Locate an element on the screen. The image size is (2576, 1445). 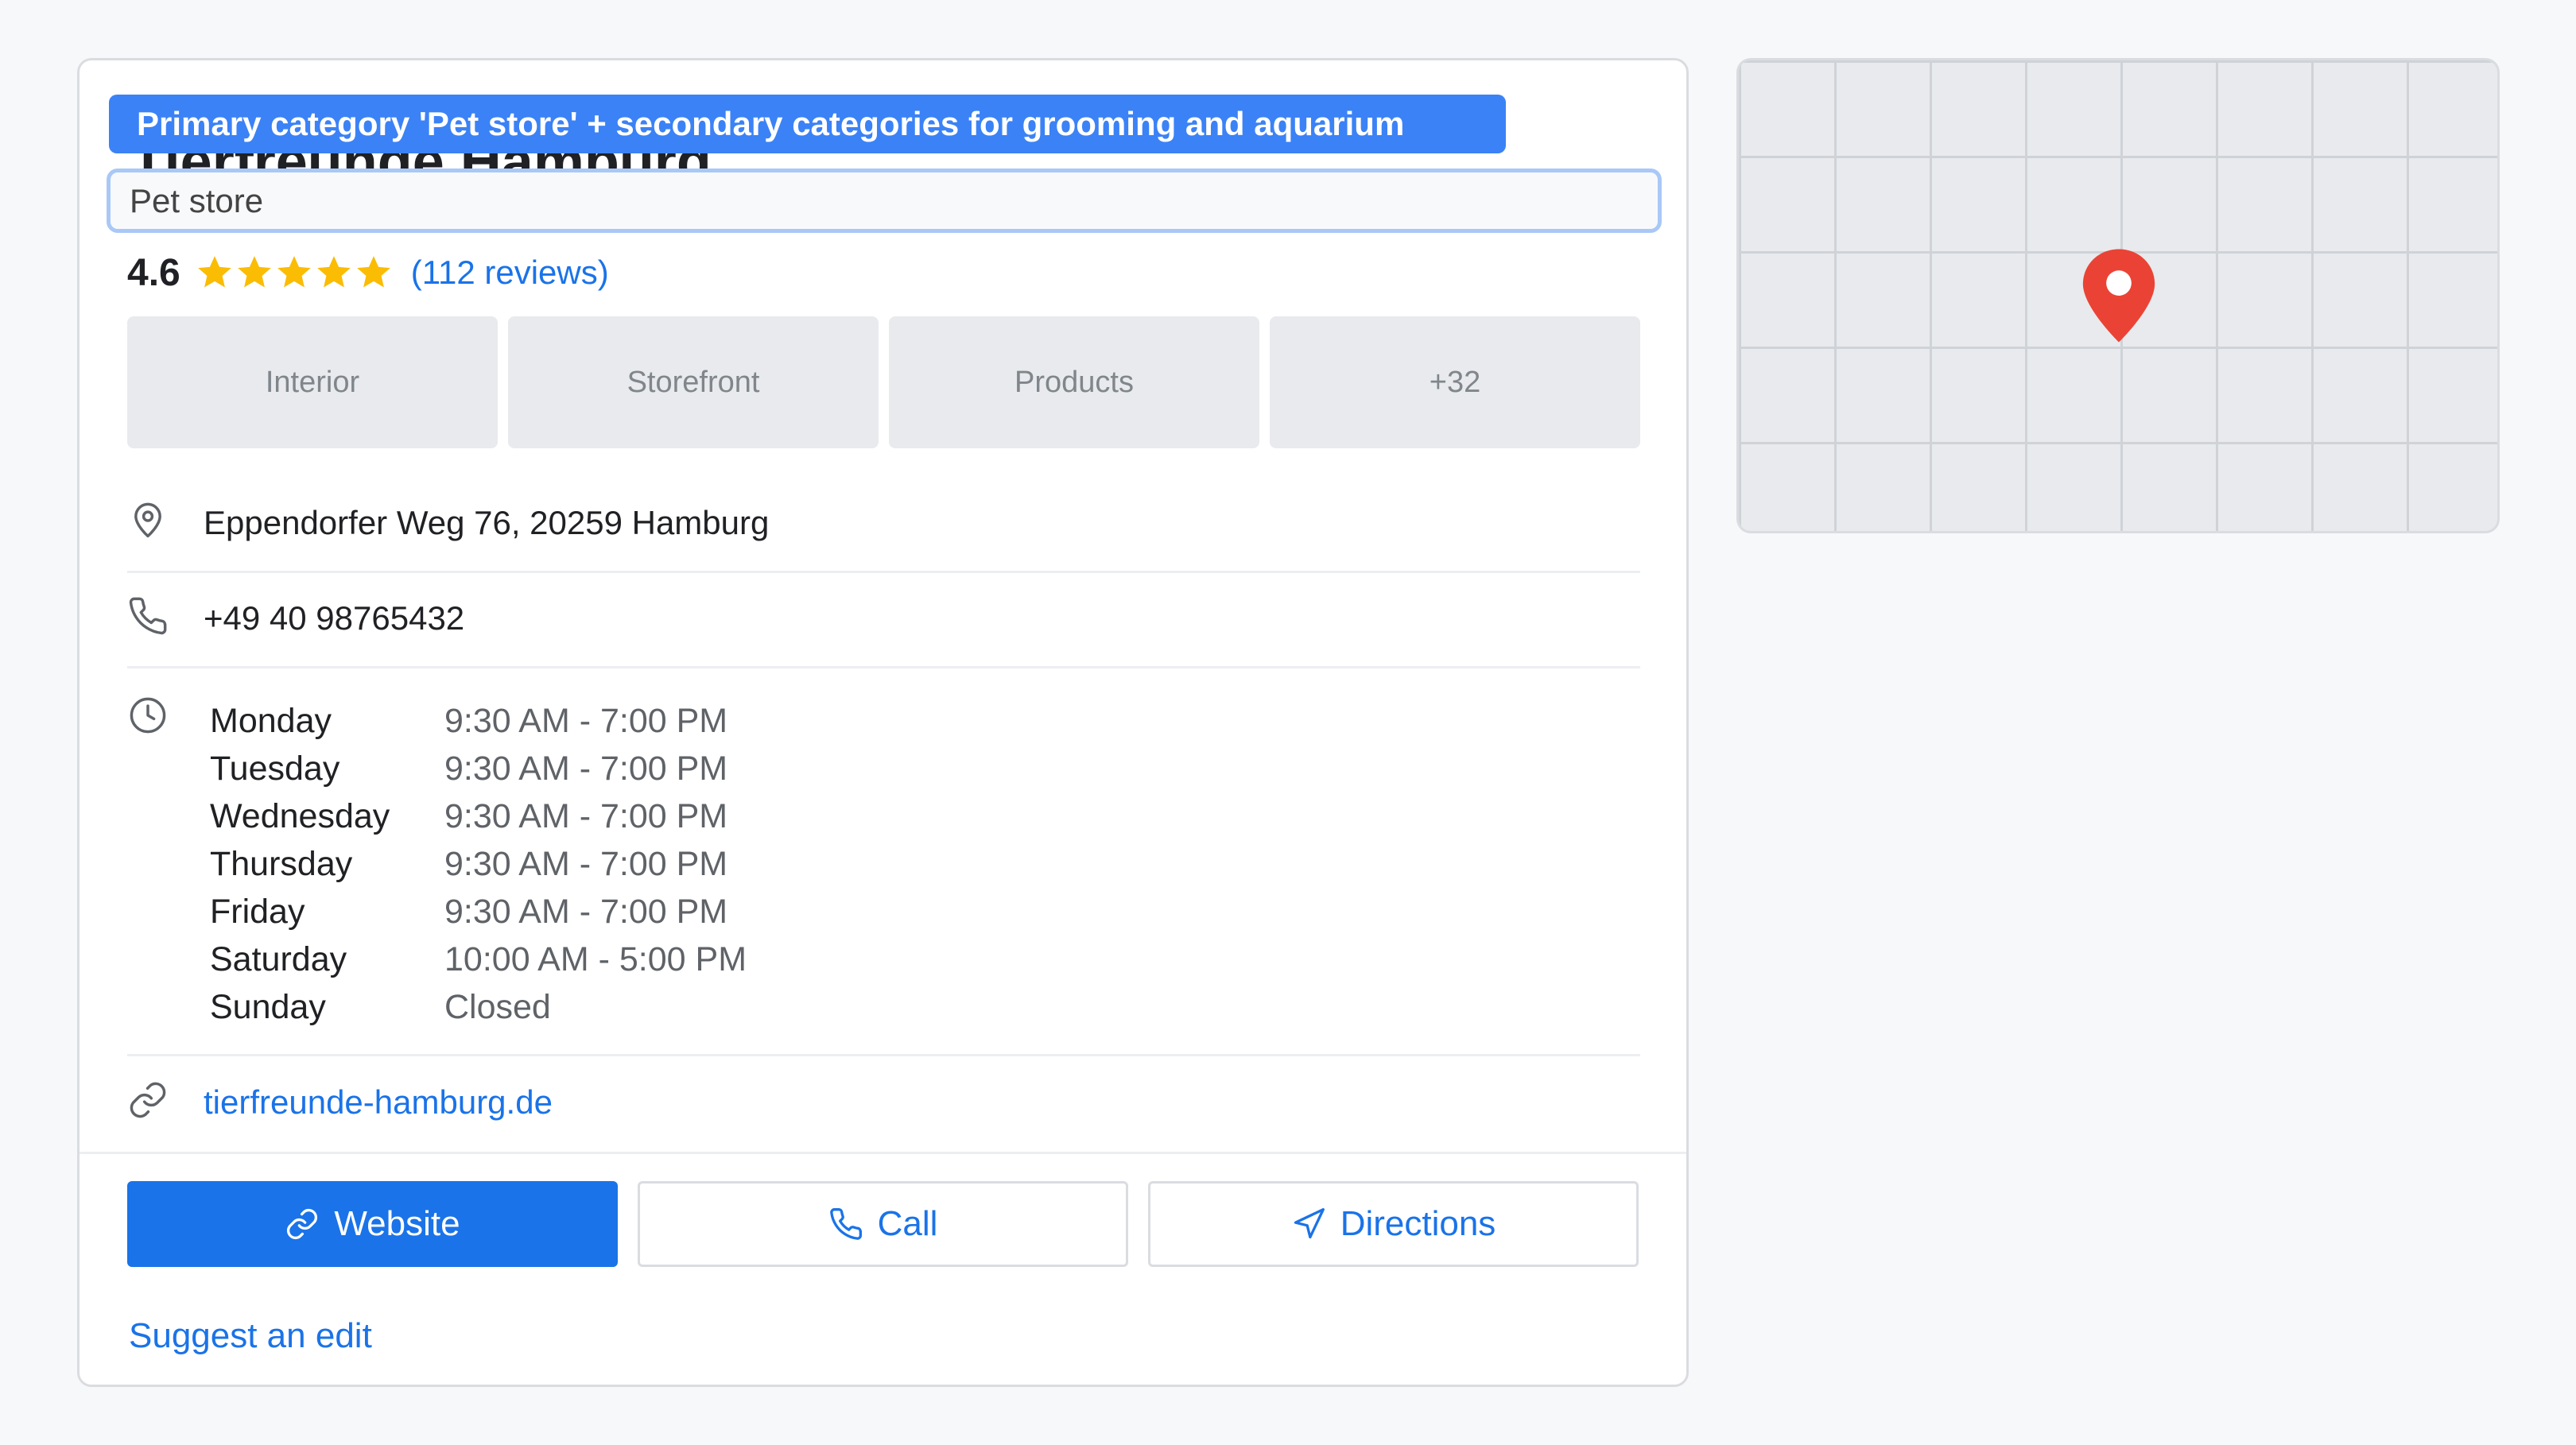
photo-tile-storefront: Storefront is located at coordinates (693, 382).